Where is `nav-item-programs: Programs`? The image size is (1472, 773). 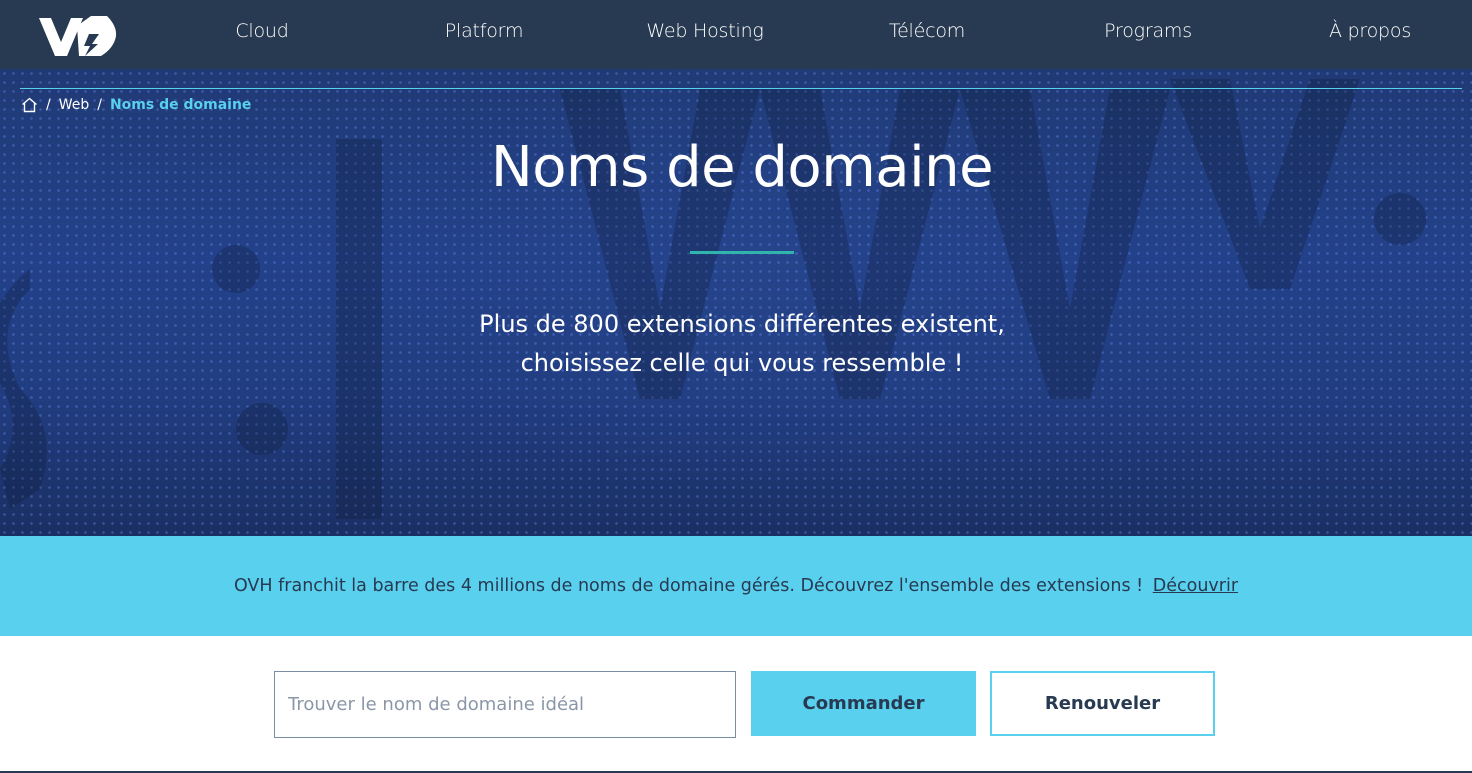 nav-item-programs: Programs is located at coordinates (1148, 33).